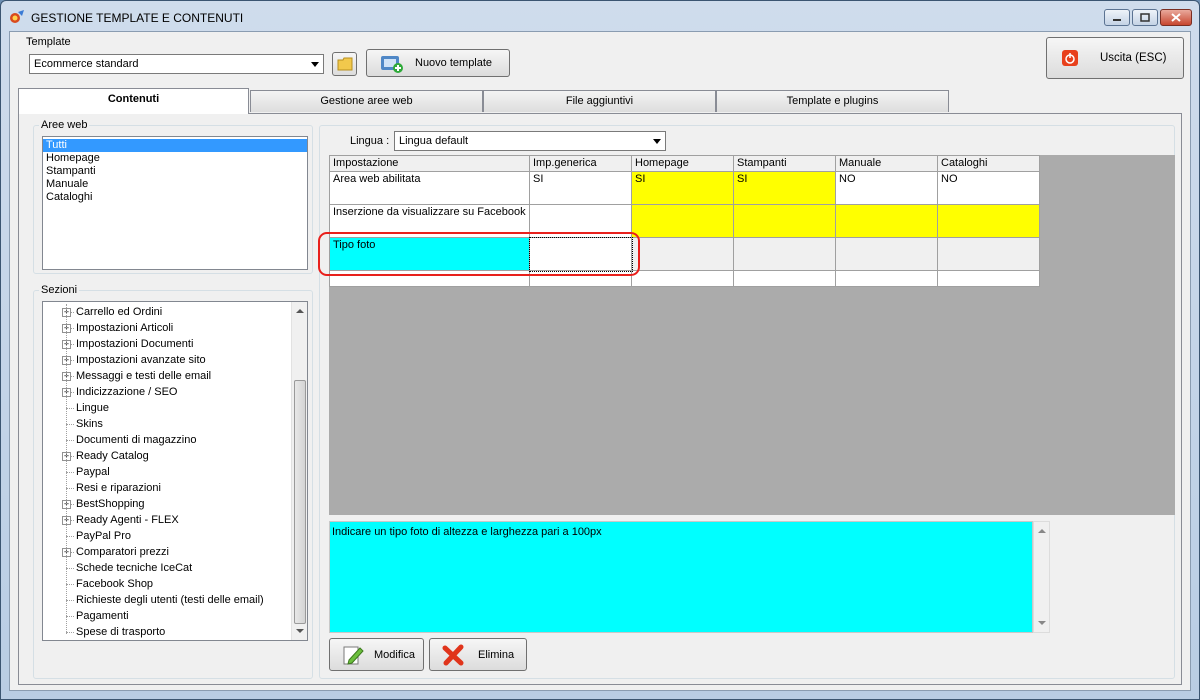 The image size is (1200, 700). I want to click on maximize-button, so click(1145, 17).